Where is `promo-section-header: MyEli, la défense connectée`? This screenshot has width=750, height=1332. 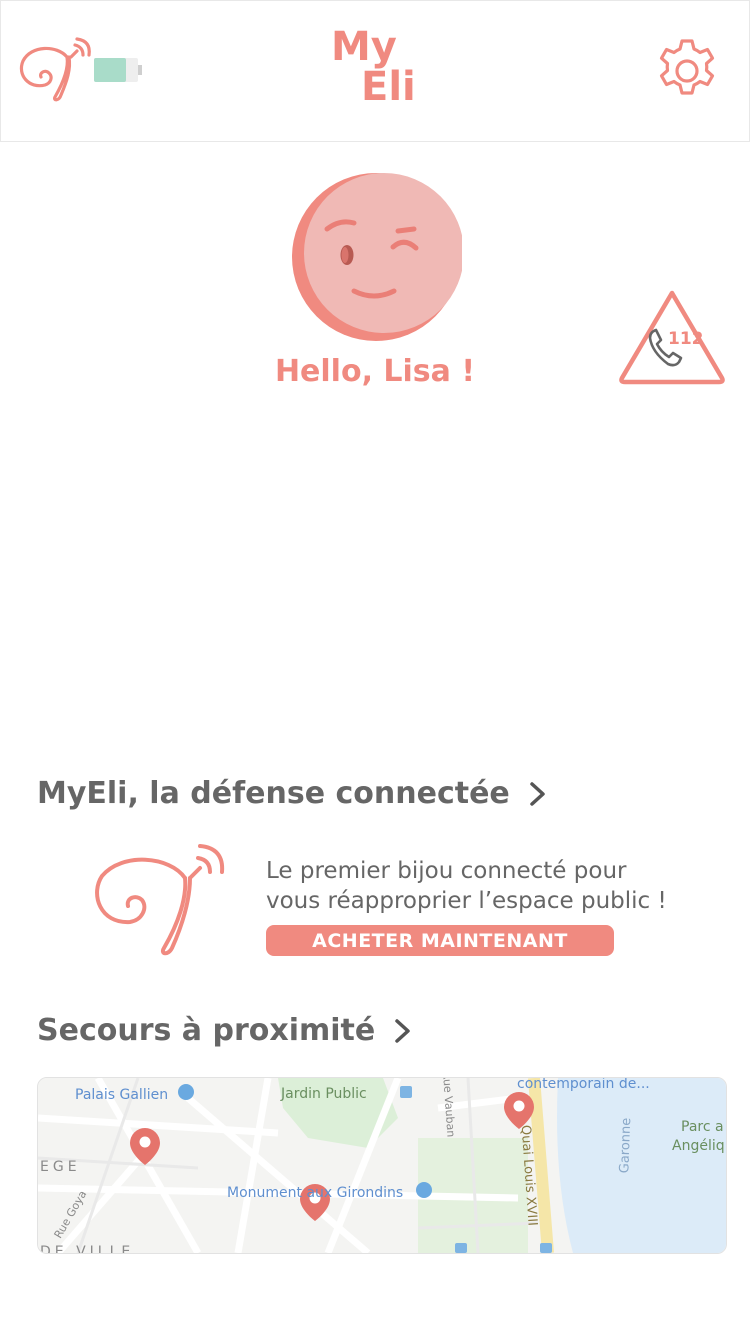 promo-section-header: MyEli, la défense connectée is located at coordinates (292, 793).